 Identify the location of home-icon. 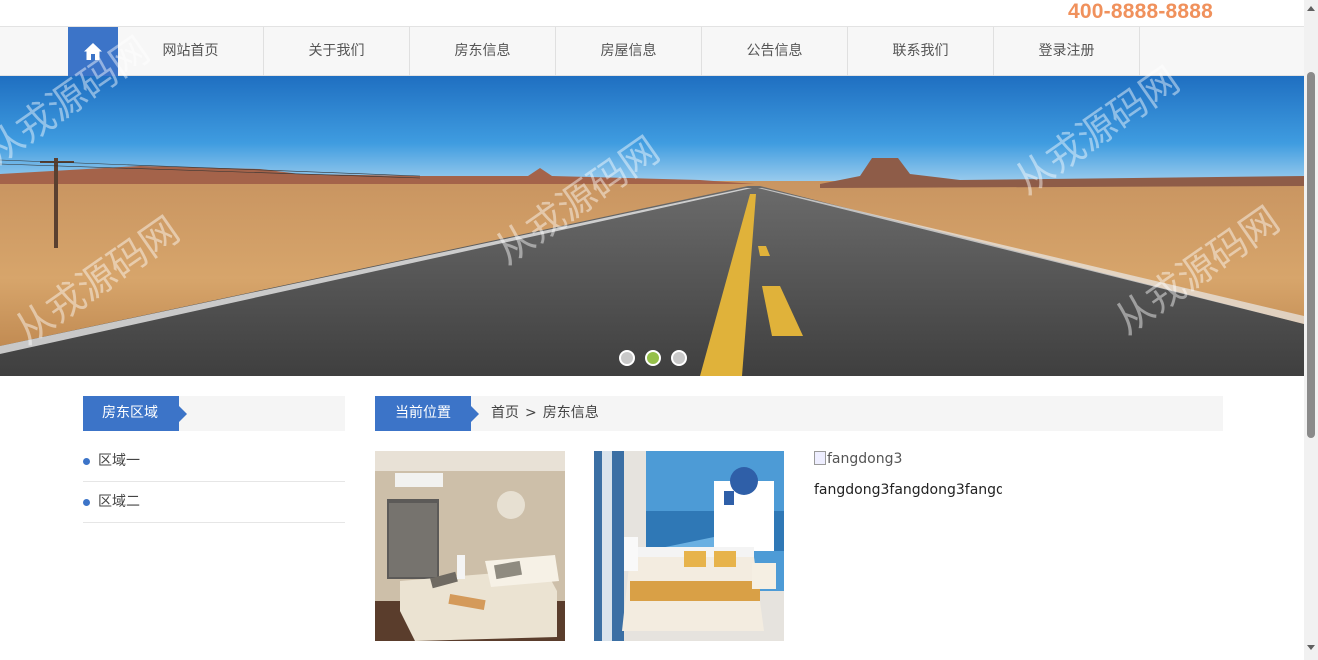
(93, 51).